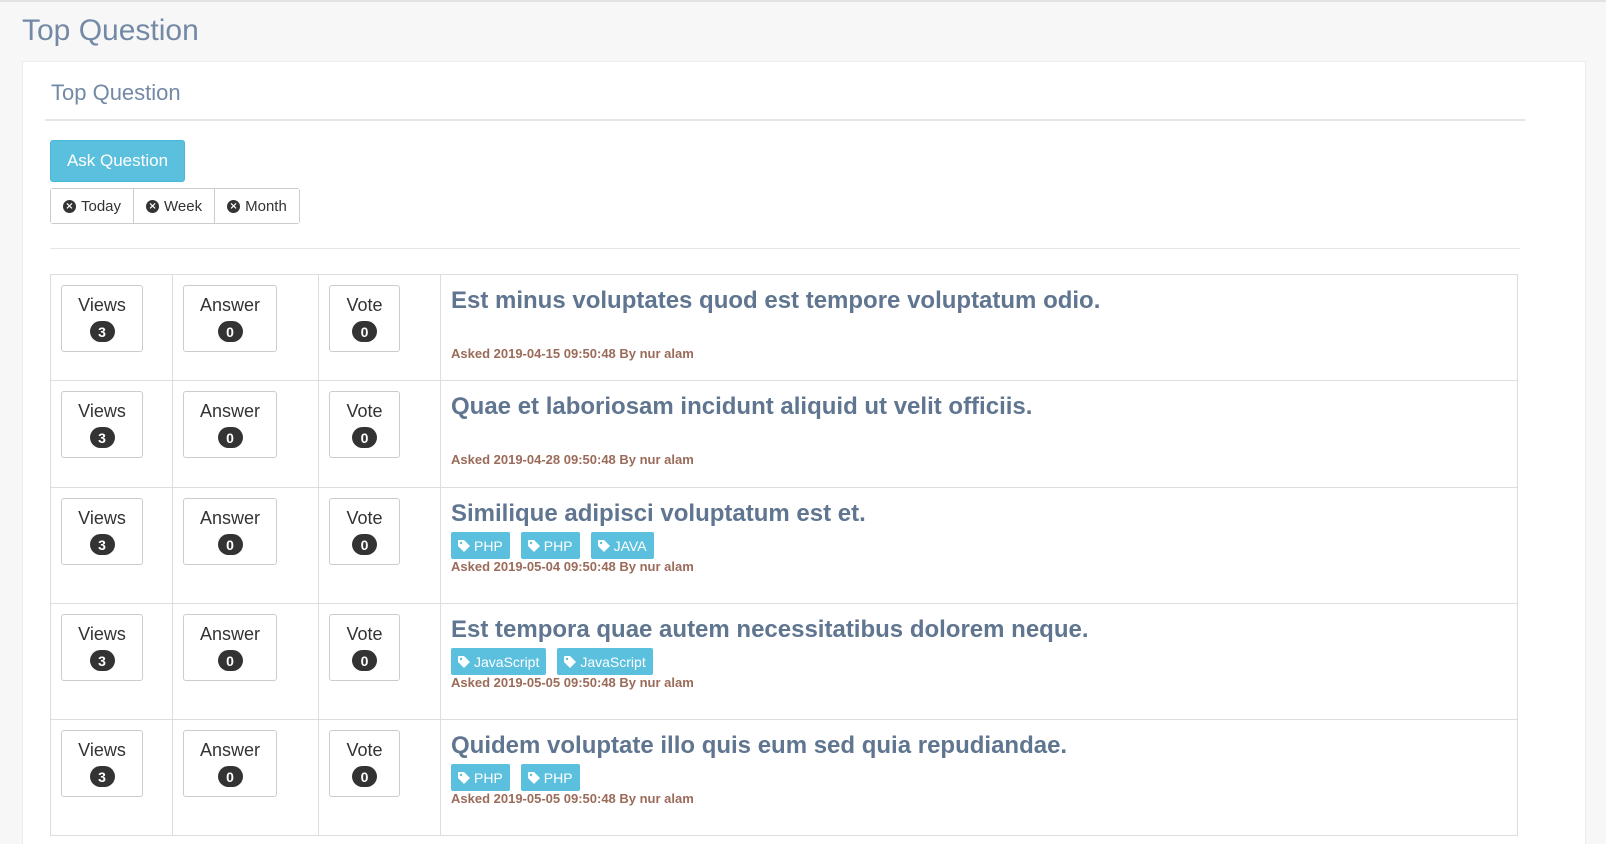 Image resolution: width=1606 pixels, height=844 pixels. I want to click on time-filter-group: × Today × Week × Month, so click(175, 206).